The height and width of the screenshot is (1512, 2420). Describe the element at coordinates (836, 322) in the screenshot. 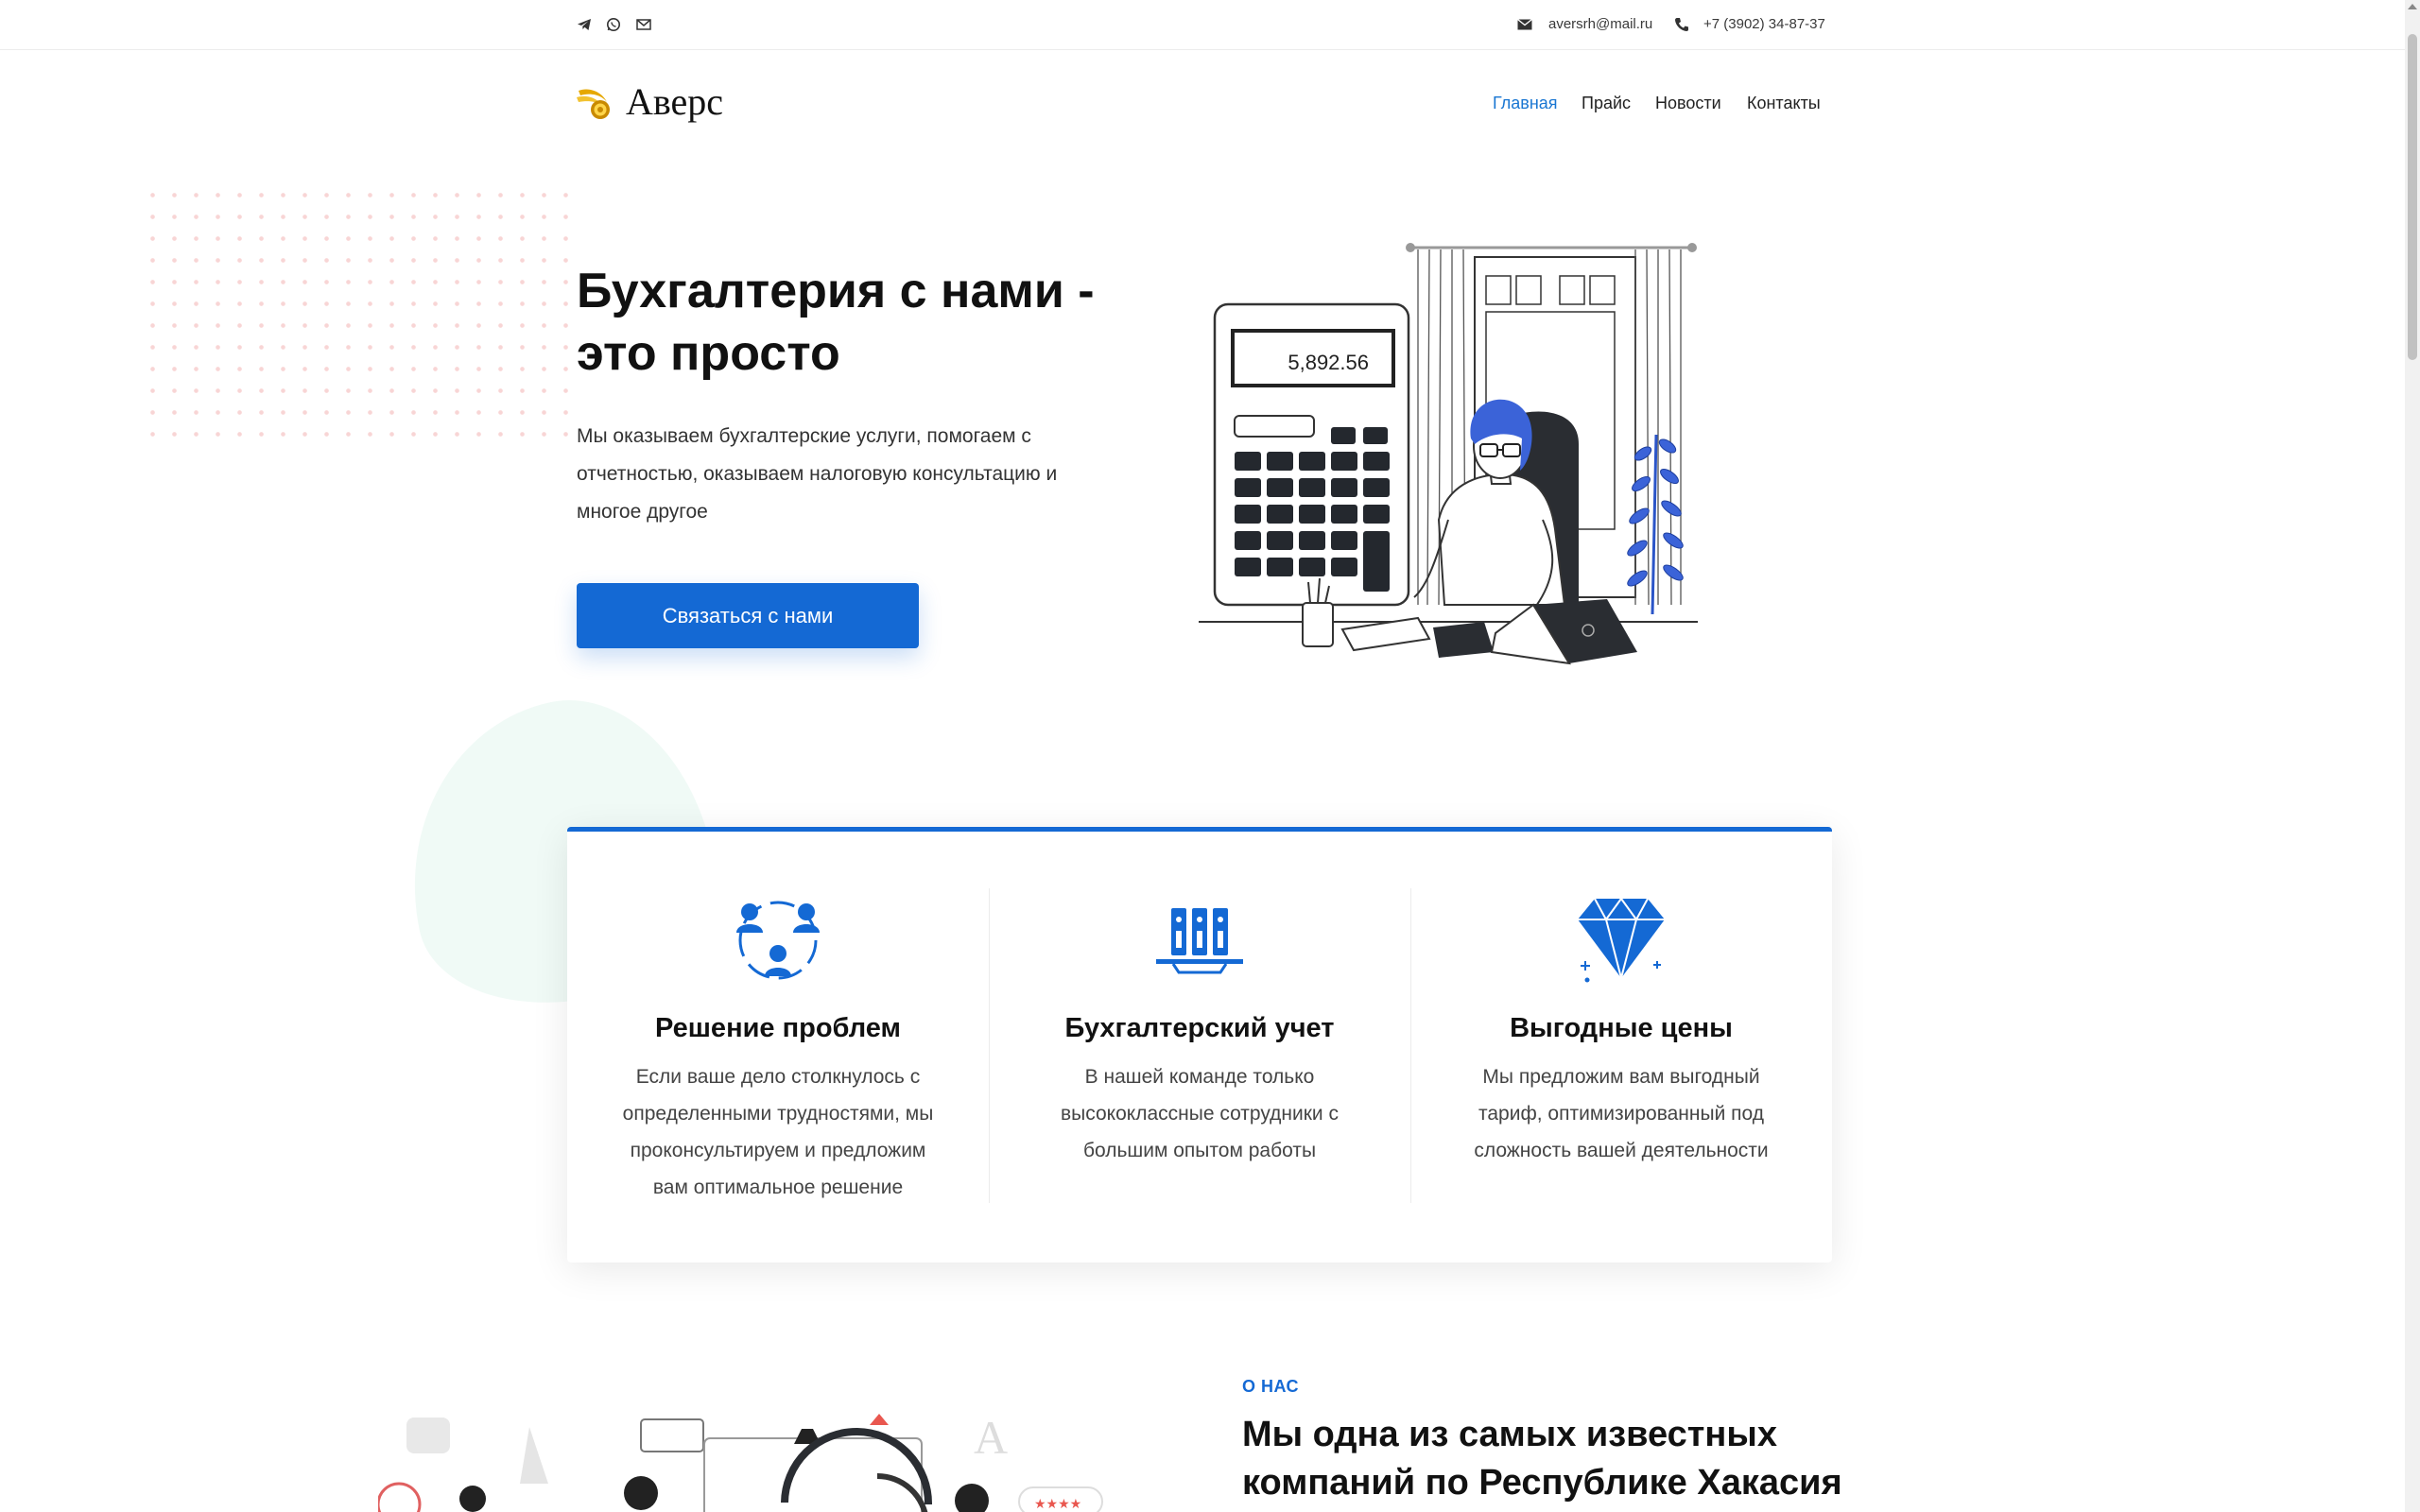

I see `hero-title: Бухгалтерия с нами - это просто` at that location.